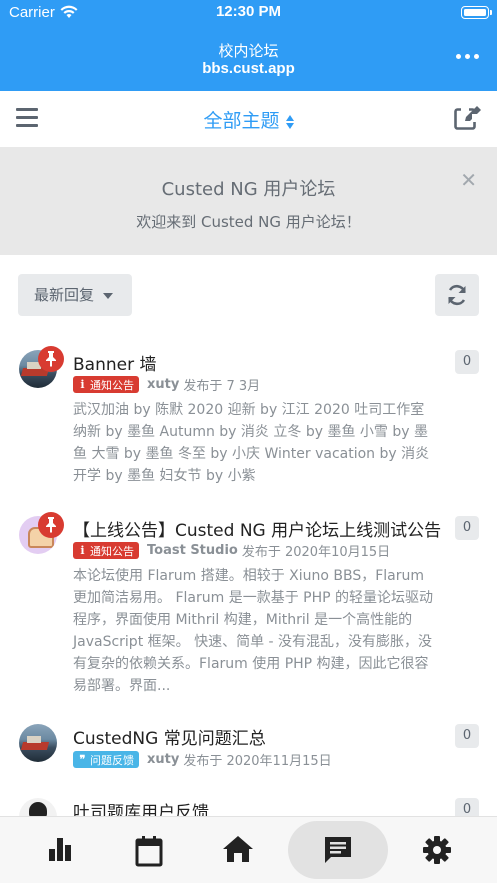 This screenshot has height=883, width=497. Describe the element at coordinates (491, 12) in the screenshot. I see `battery-nub` at that location.